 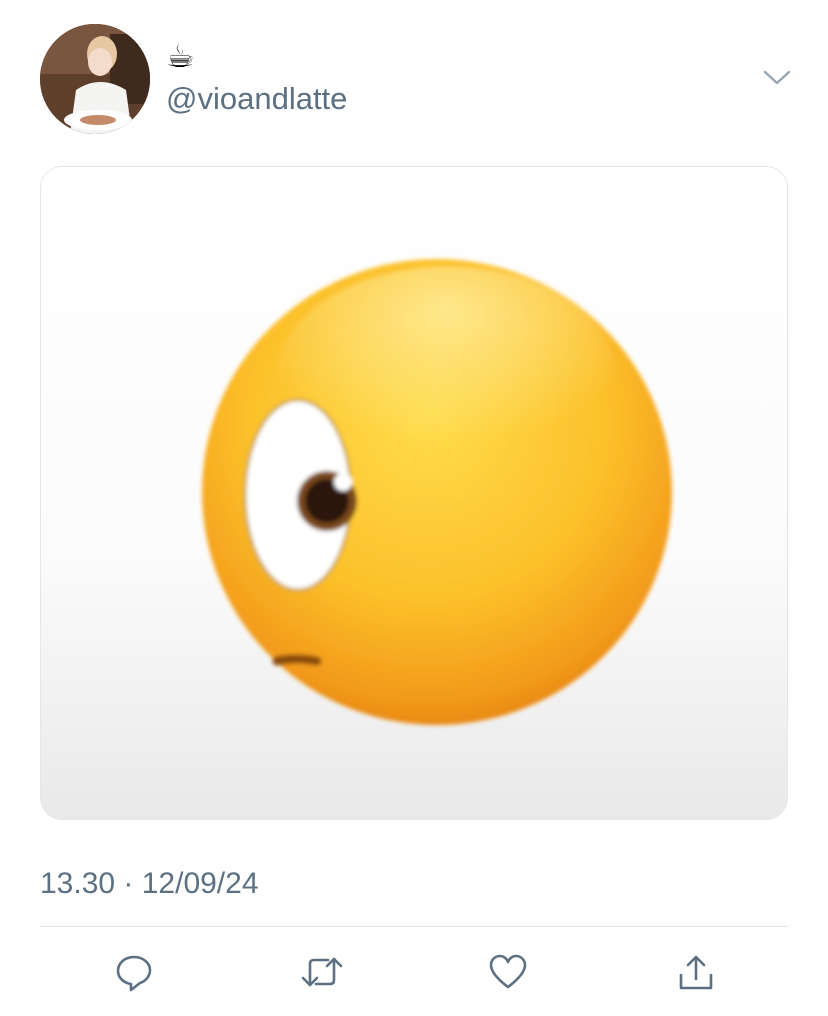 I want to click on user-handle: @vioandlatte, so click(x=256, y=99).